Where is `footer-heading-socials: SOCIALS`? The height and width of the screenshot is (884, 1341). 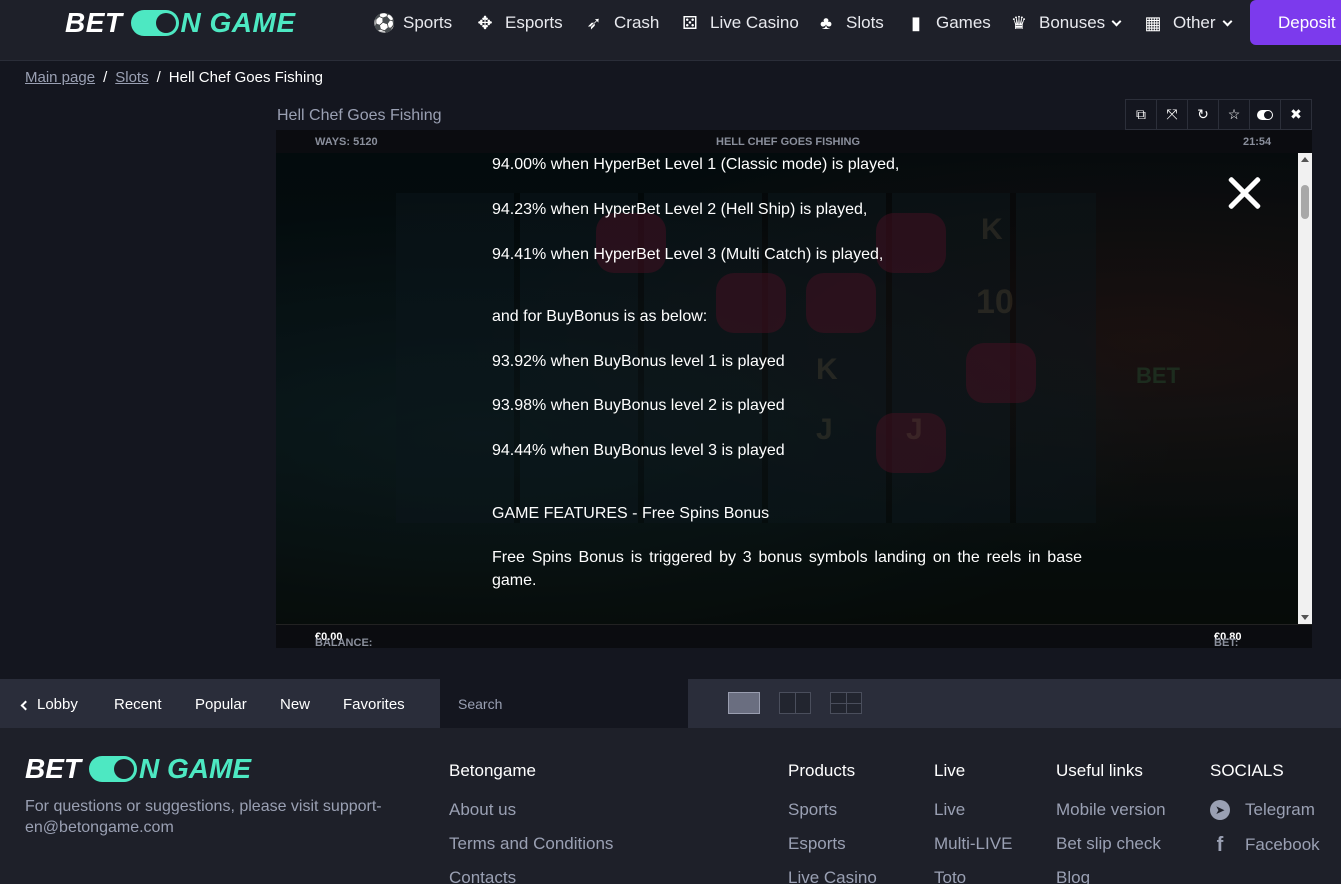
footer-heading-socials: SOCIALS is located at coordinates (1247, 770).